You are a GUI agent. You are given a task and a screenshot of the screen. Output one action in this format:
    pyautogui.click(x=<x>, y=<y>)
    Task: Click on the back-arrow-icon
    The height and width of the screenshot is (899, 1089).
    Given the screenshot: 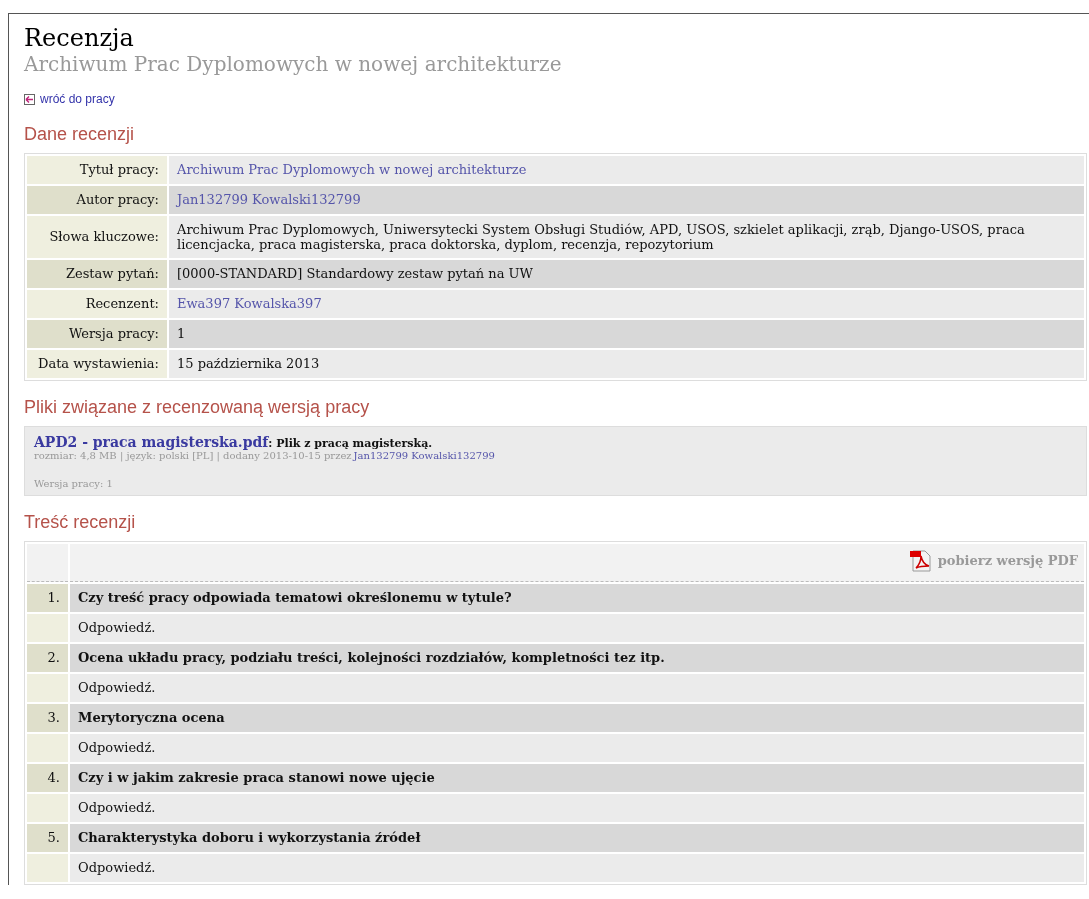 What is the action you would take?
    pyautogui.click(x=29, y=99)
    